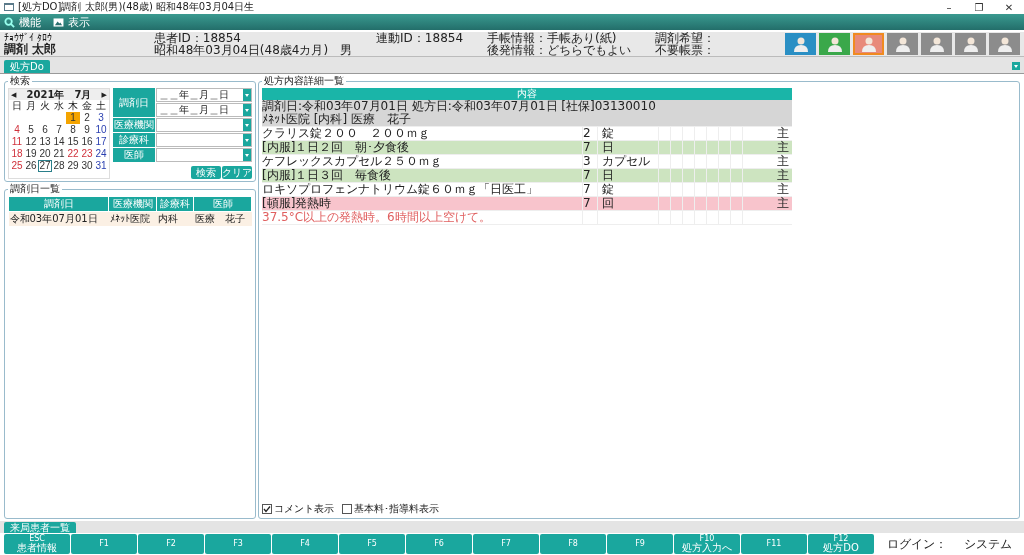 The image size is (1024, 555). I want to click on checkbox-label: コメント表示, so click(304, 509).